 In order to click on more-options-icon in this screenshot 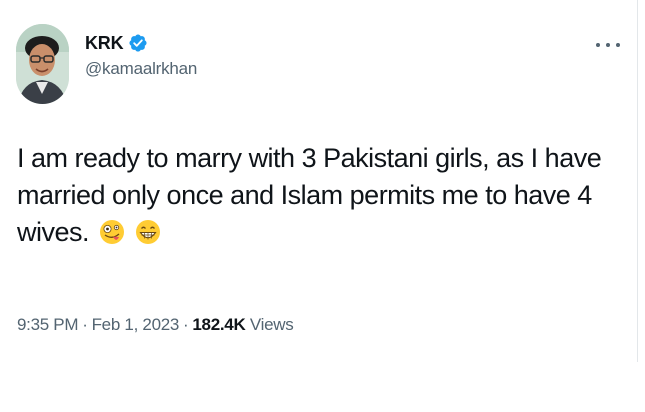, I will do `click(608, 45)`.